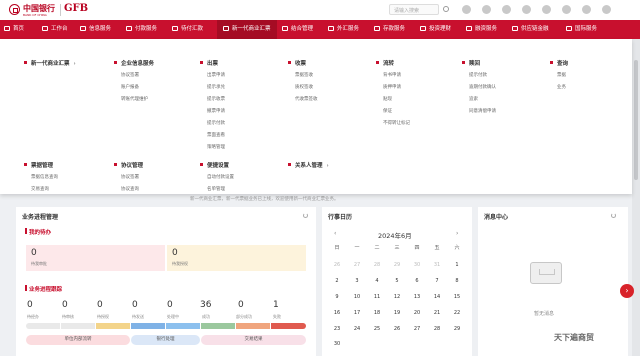  I want to click on calendar-day: 5, so click(397, 281).